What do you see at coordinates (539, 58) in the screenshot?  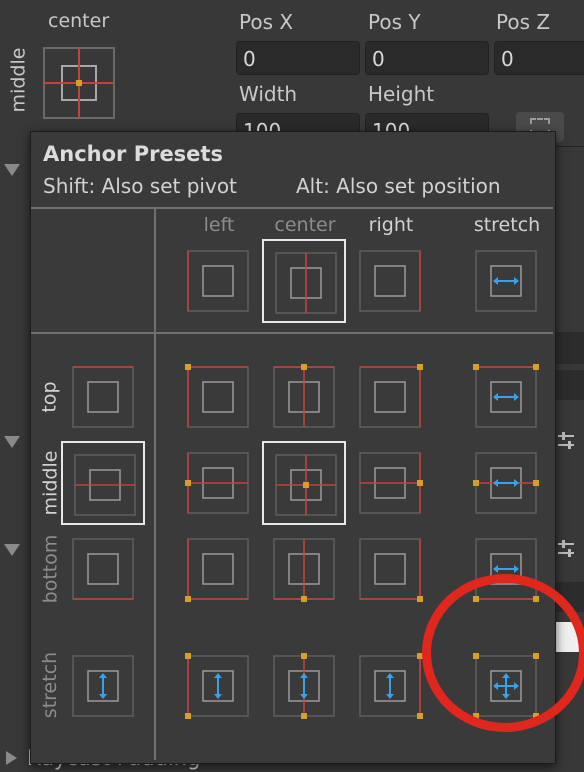 I see `pos-z-field: 0` at bounding box center [539, 58].